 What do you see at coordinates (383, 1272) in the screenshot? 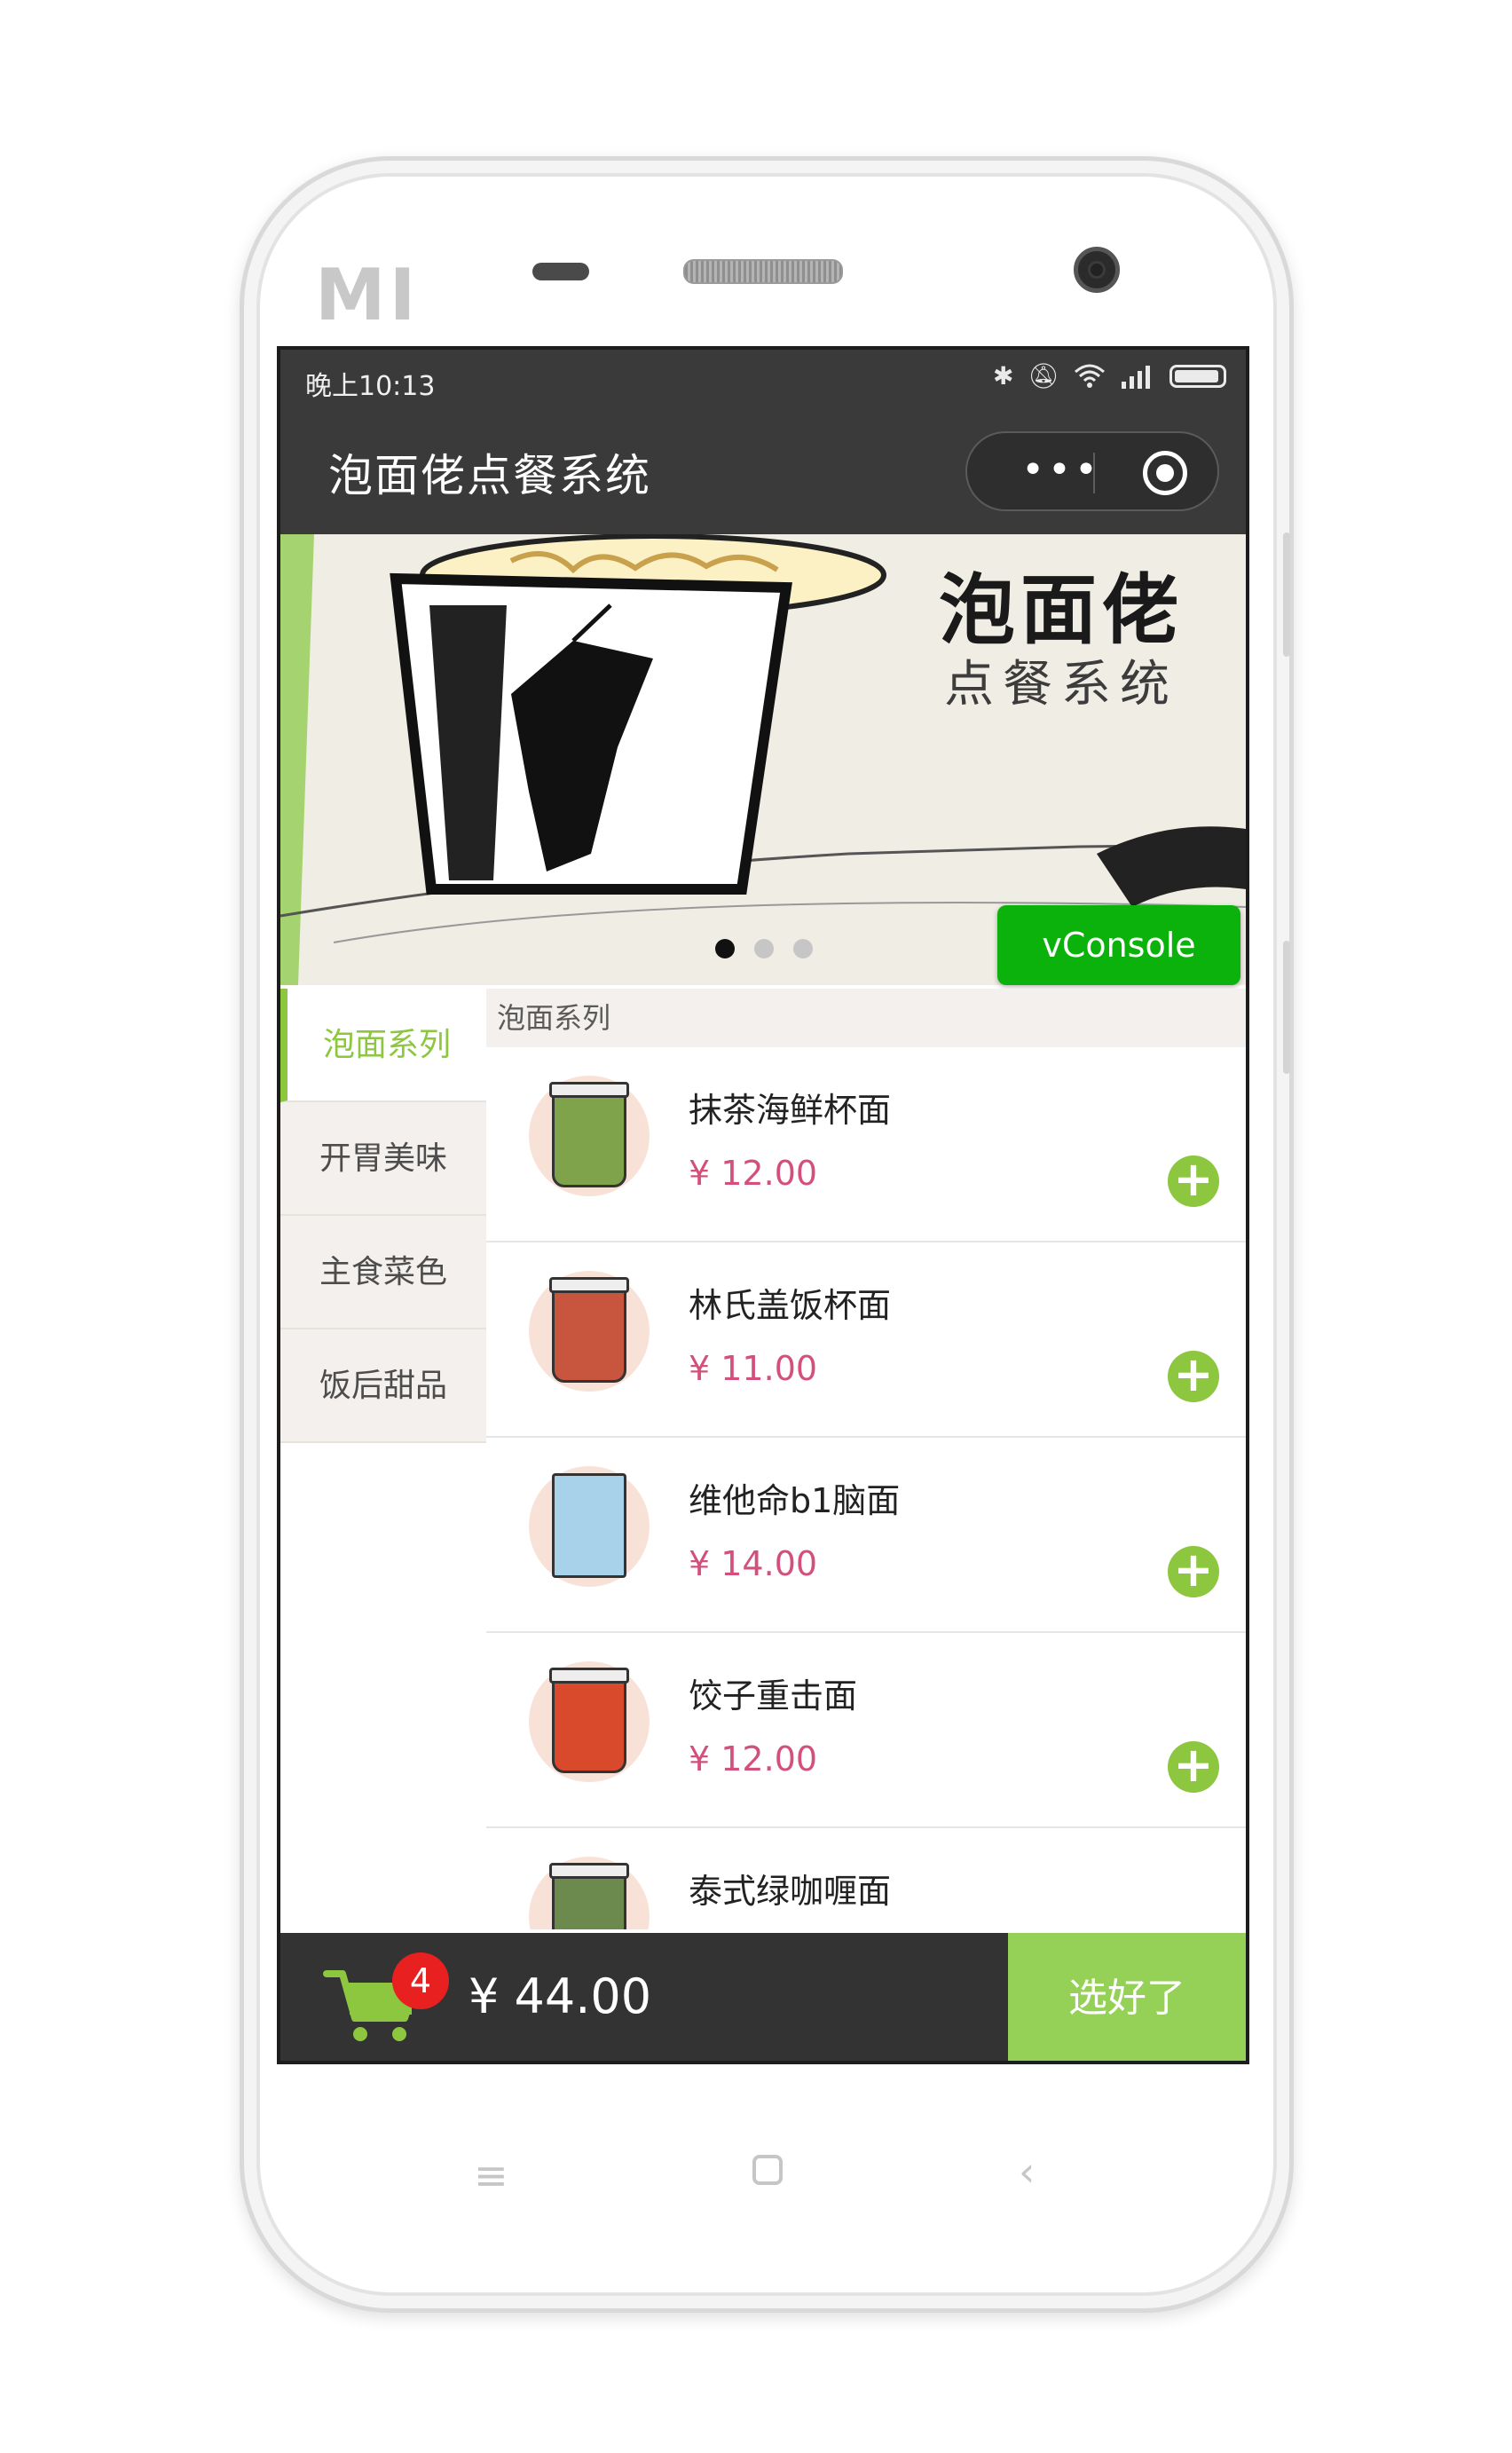
I see `category-item-mains: 主食菜色` at bounding box center [383, 1272].